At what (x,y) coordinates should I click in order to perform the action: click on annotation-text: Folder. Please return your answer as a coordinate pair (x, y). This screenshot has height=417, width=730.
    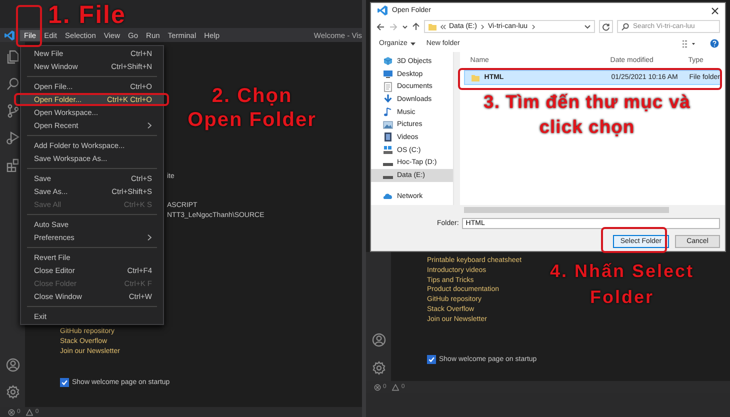
    Looking at the image, I should click on (621, 297).